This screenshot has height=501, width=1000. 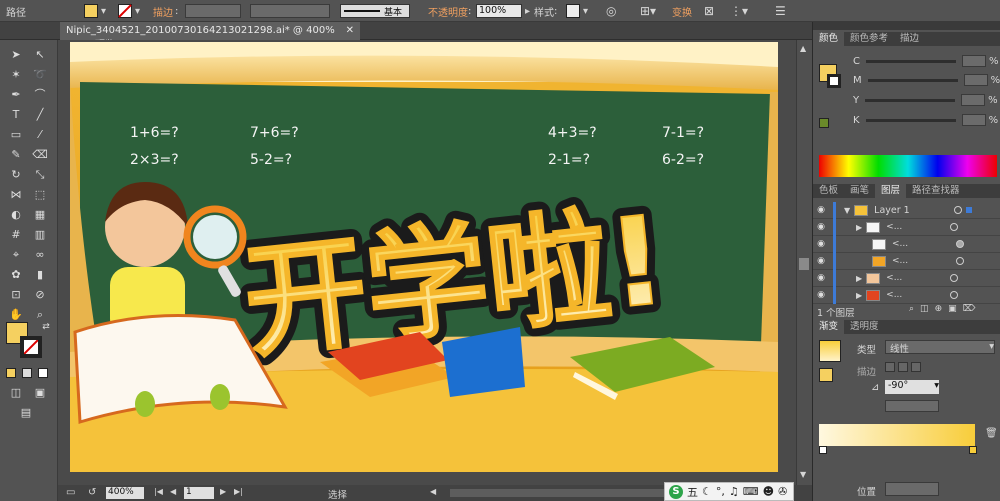 I want to click on wrench-icon: ✇, so click(x=782, y=491).